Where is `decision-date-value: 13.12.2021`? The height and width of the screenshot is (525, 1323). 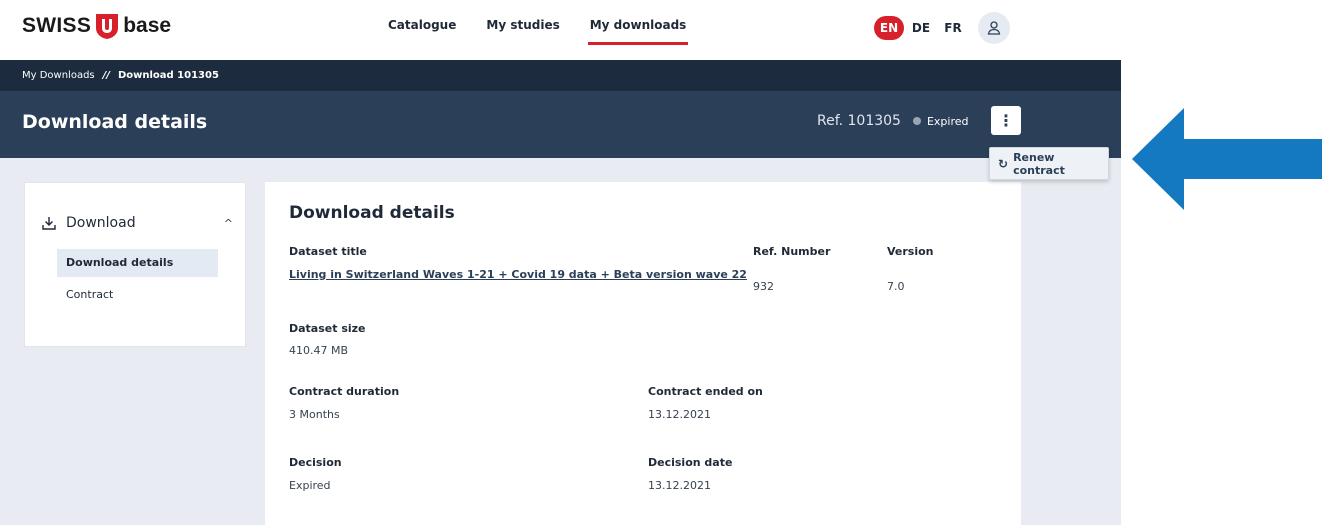
decision-date-value: 13.12.2021 is located at coordinates (679, 485).